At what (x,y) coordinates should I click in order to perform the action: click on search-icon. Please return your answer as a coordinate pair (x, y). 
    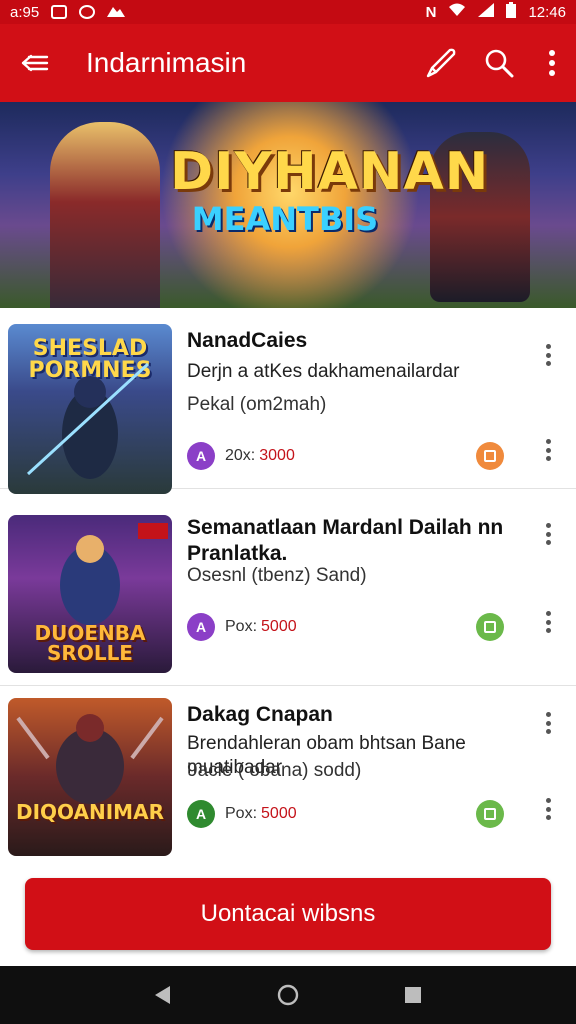
    Looking at the image, I should click on (499, 63).